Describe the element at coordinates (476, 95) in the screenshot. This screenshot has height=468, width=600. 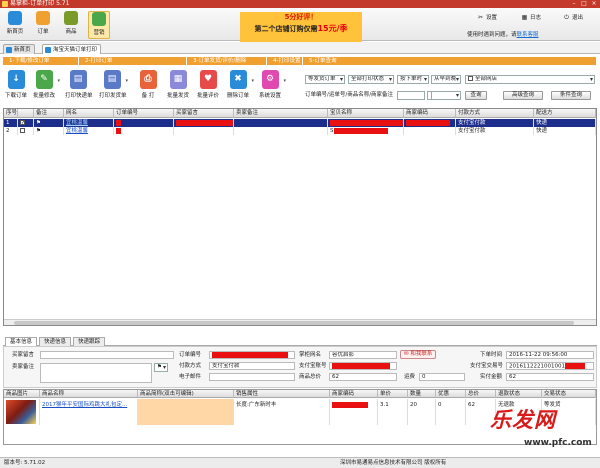
I see `query-button: 查询` at that location.